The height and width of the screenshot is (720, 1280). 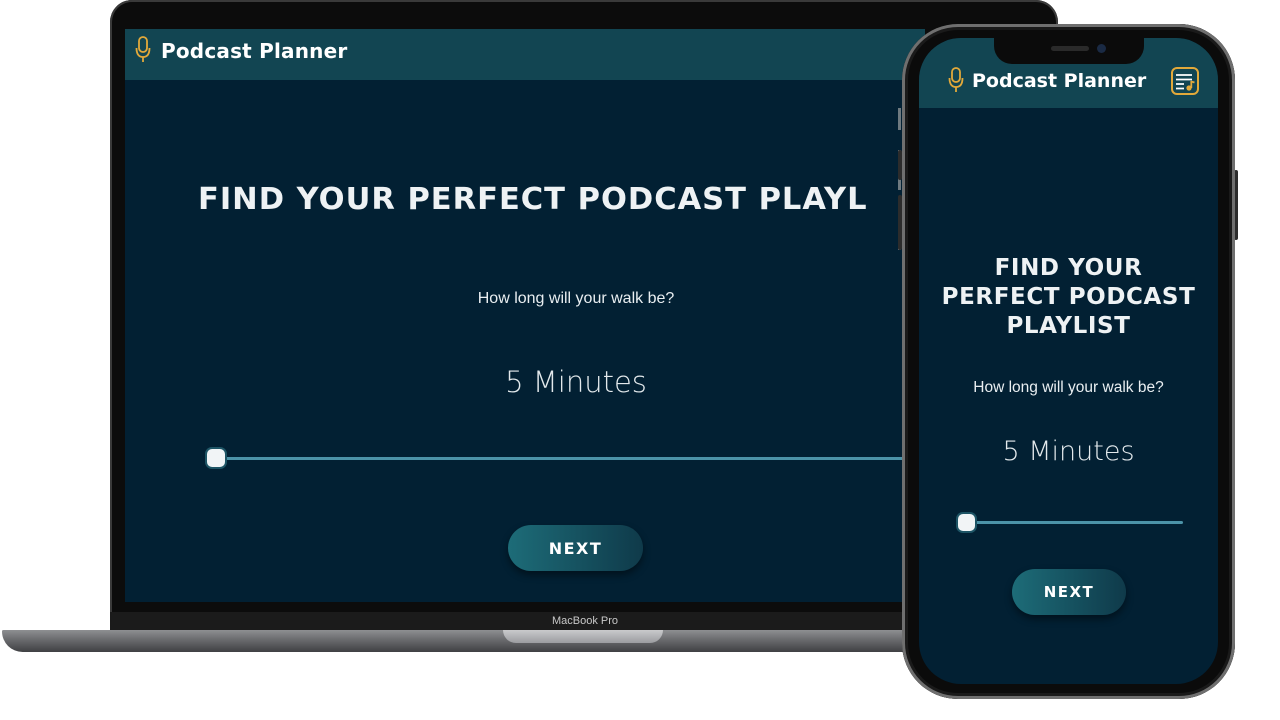 I want to click on page-title: FIND YOUR PERFECT PODCAST PLAYLIST, so click(x=1068, y=297).